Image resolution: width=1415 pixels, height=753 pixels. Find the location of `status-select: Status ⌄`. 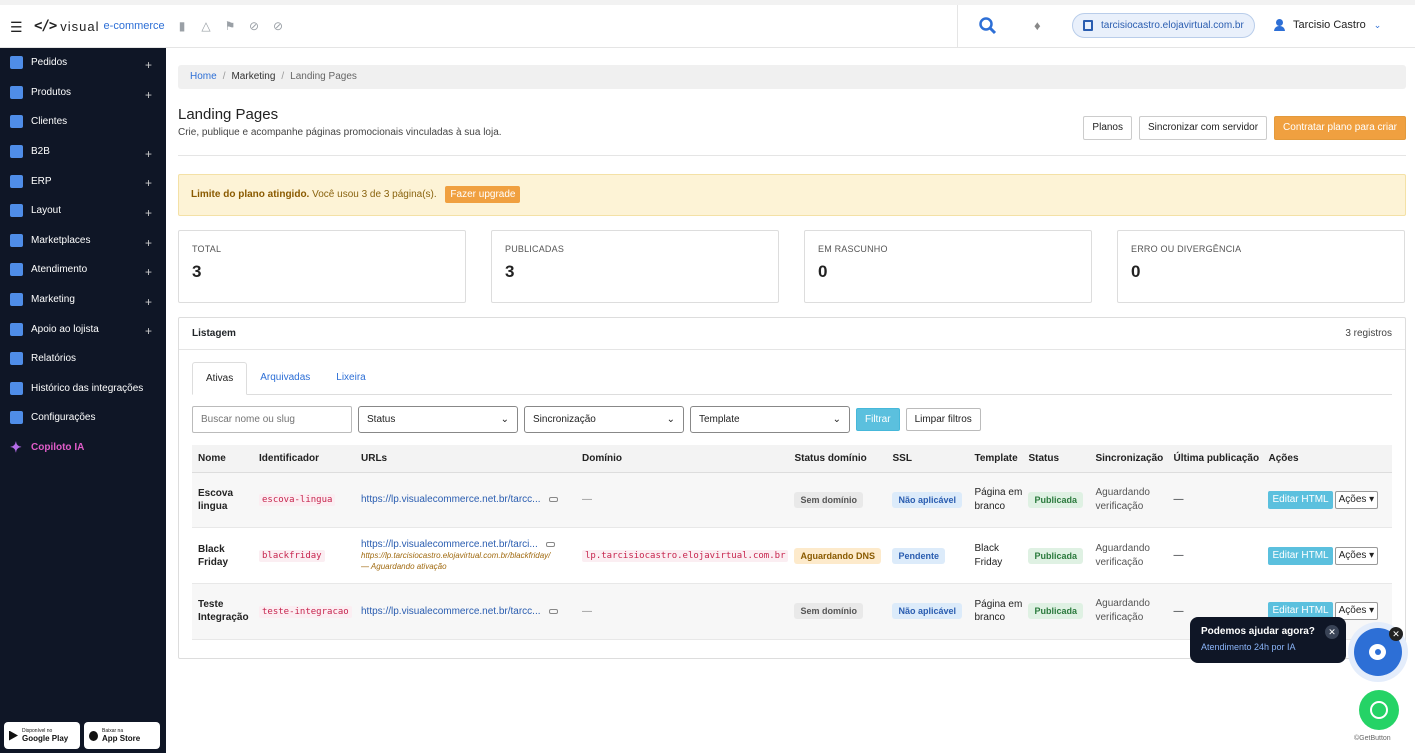

status-select: Status ⌄ is located at coordinates (438, 419).